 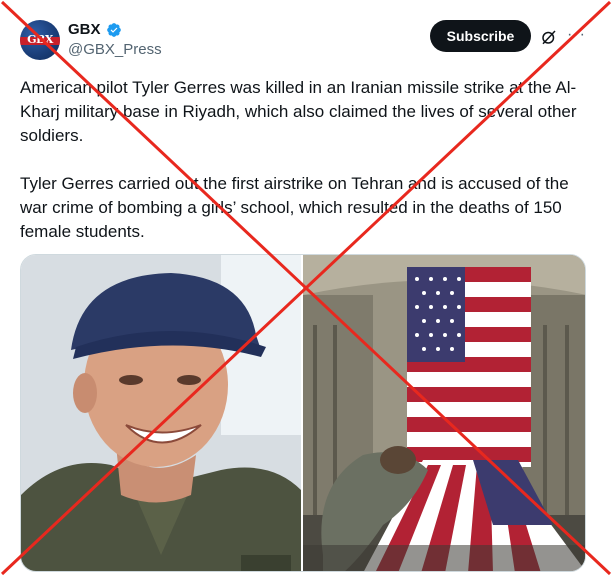 What do you see at coordinates (84, 29) in the screenshot?
I see `display-name: GBX` at bounding box center [84, 29].